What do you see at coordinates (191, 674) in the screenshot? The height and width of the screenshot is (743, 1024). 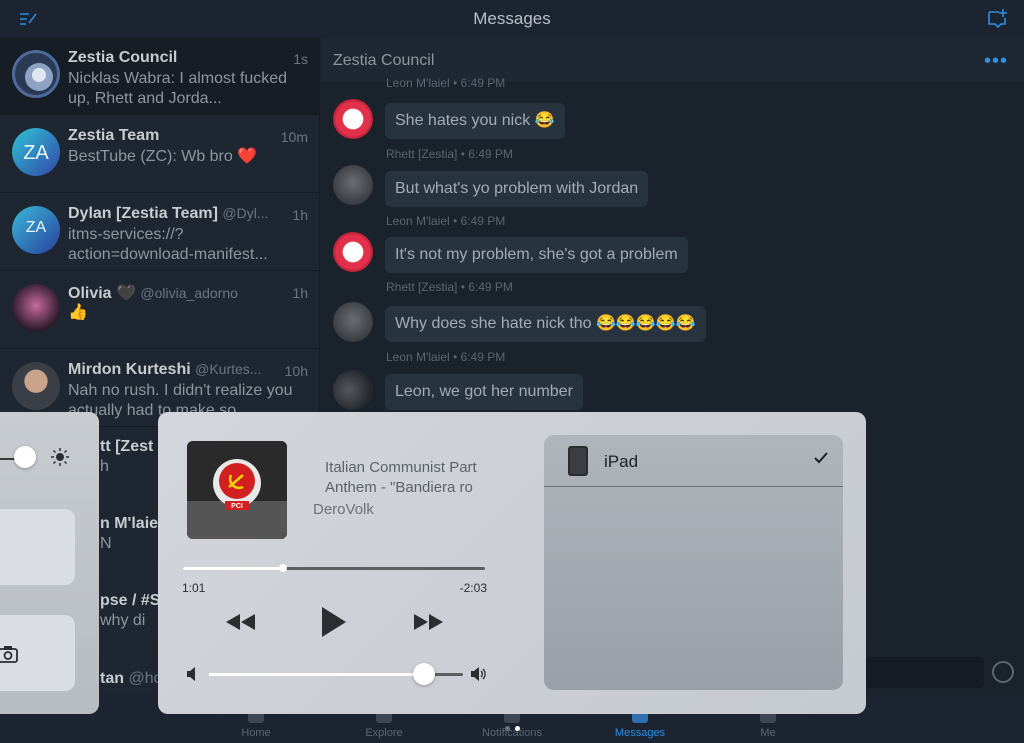 I see `volume-low-icon` at bounding box center [191, 674].